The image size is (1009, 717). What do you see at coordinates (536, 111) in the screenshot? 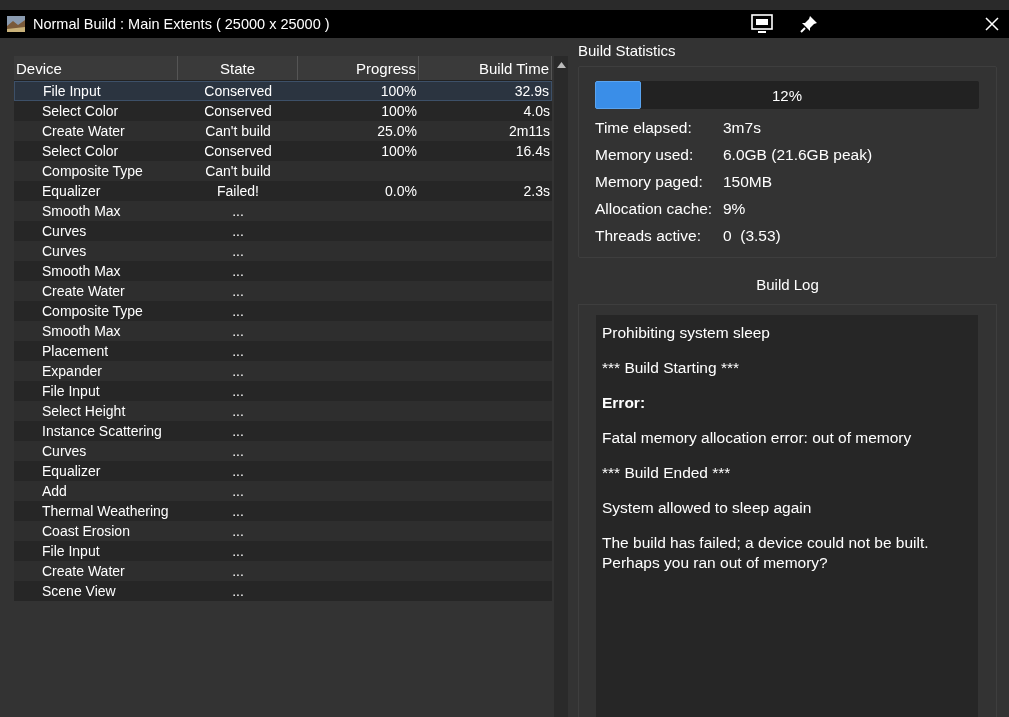
I see `table-cell: 4.0s` at bounding box center [536, 111].